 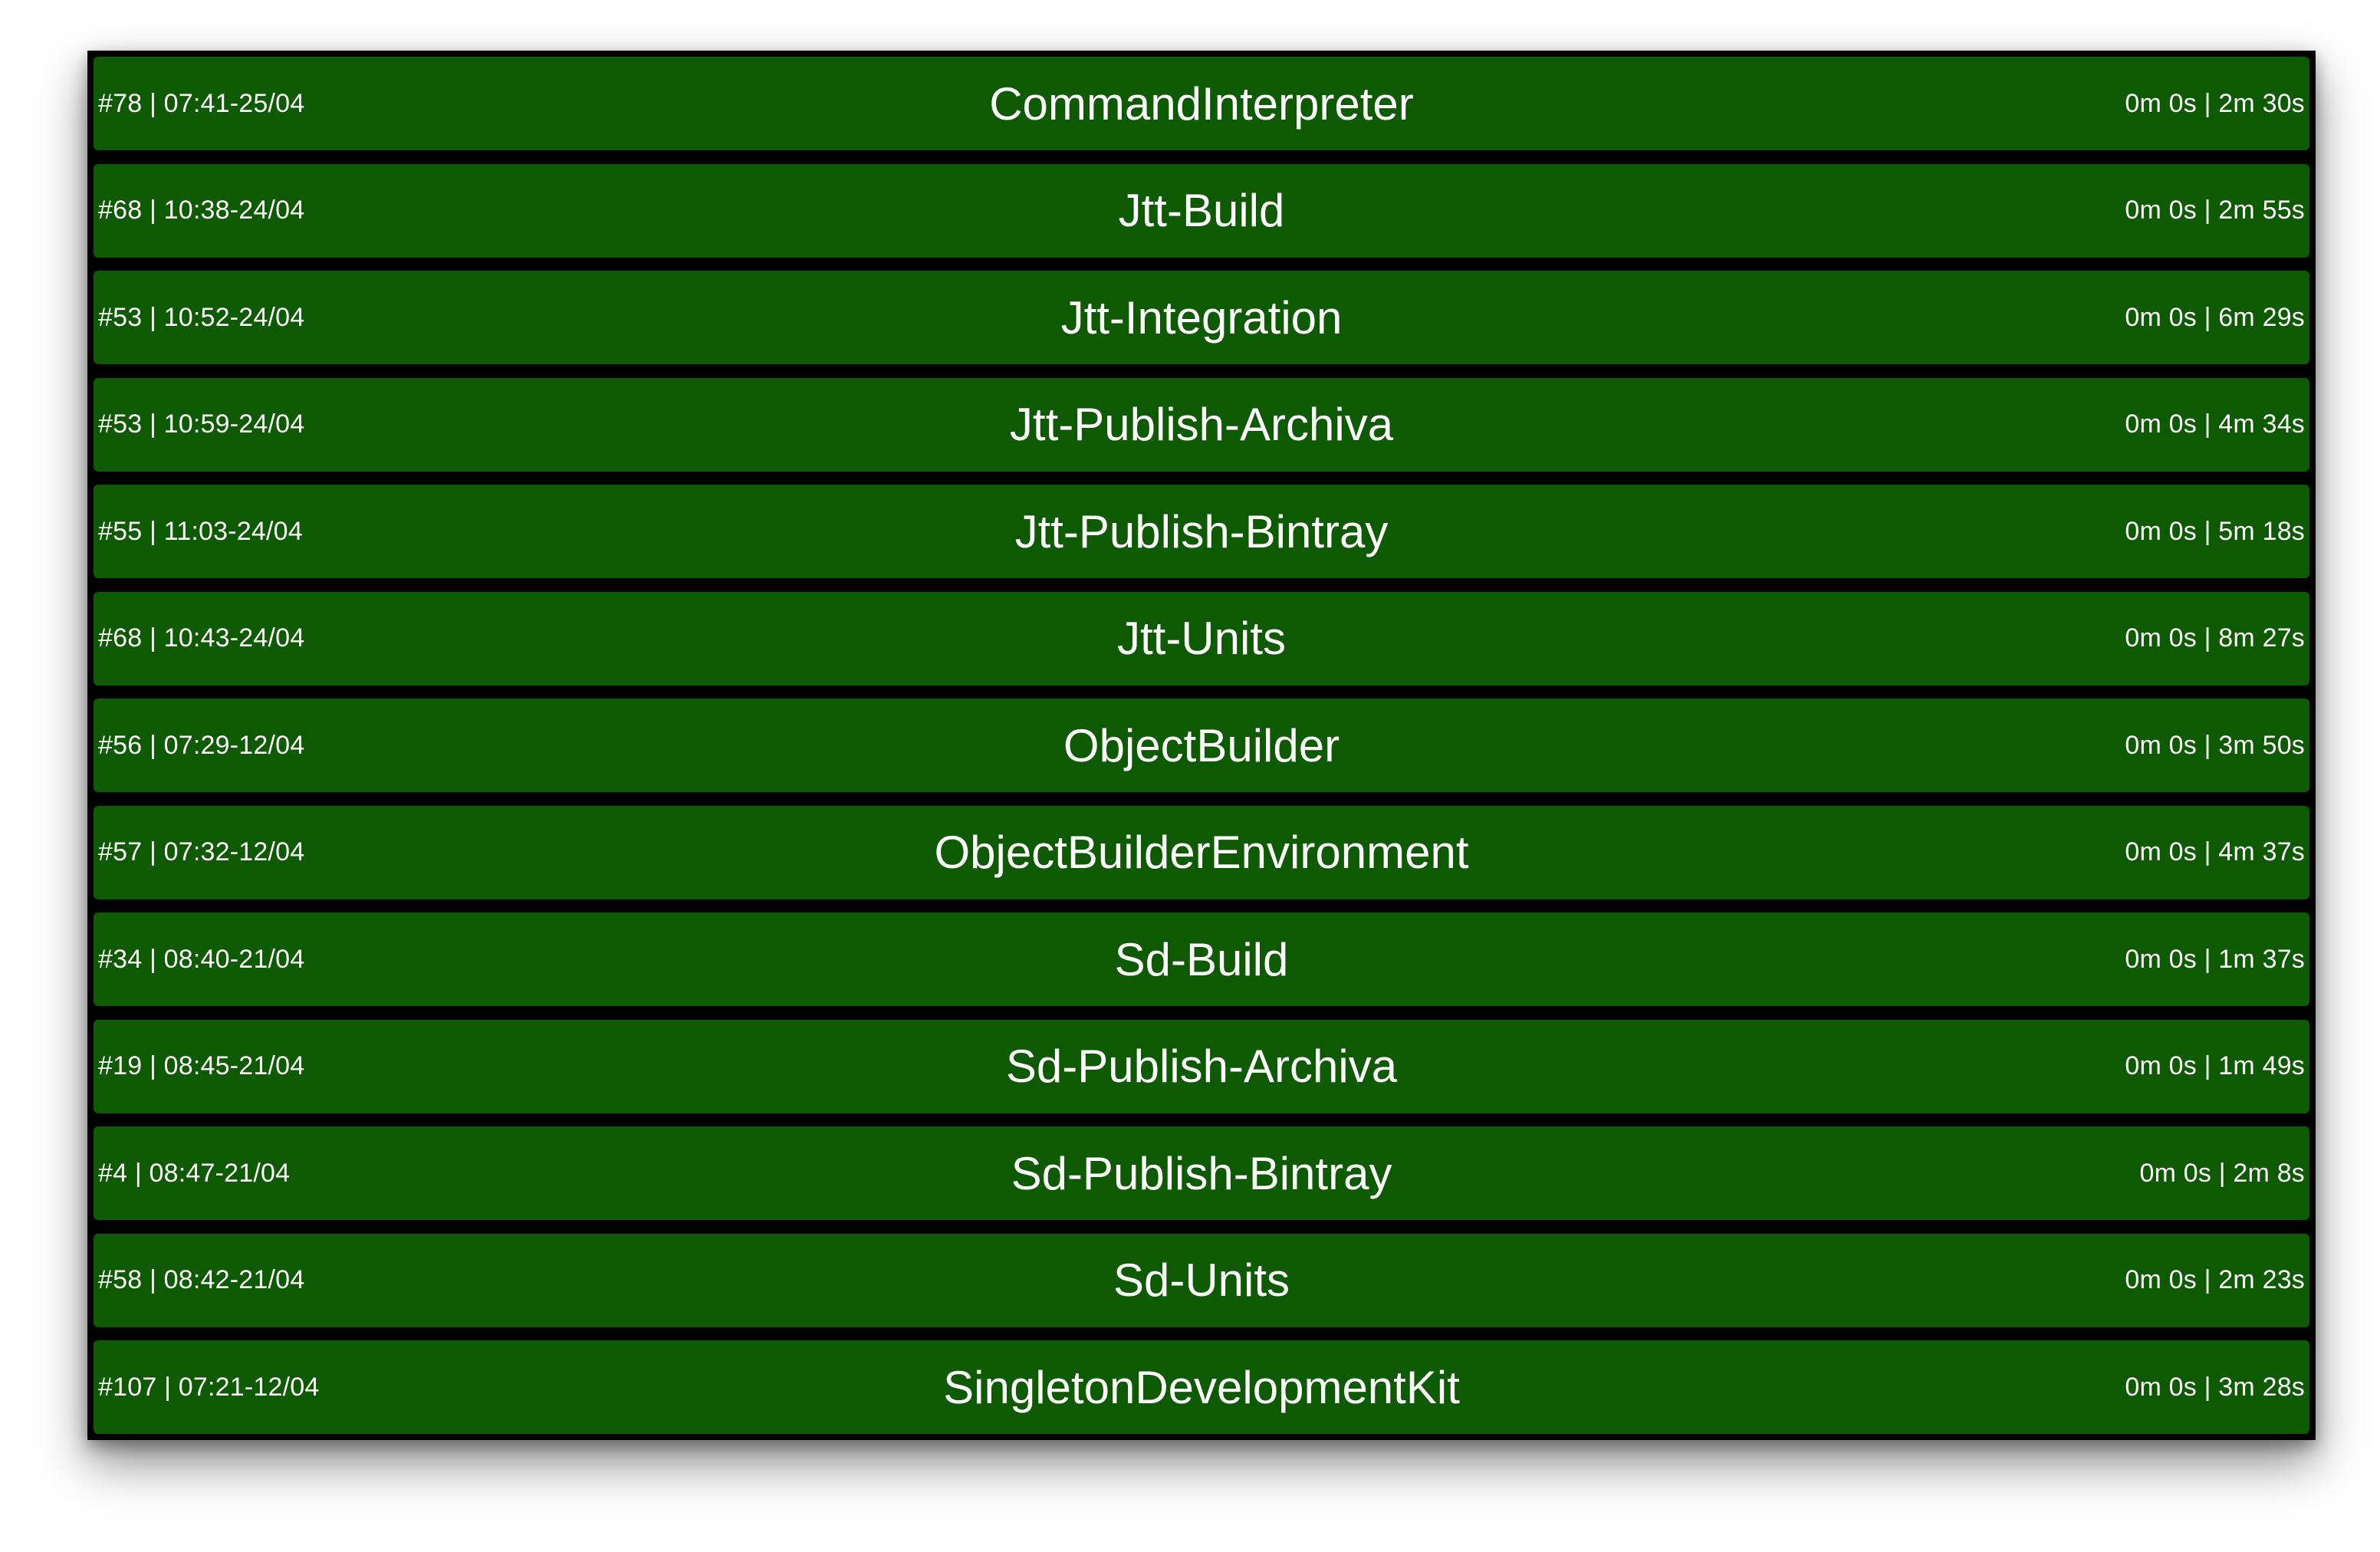 I want to click on job-name: Sd-Units, so click(x=1202, y=1280).